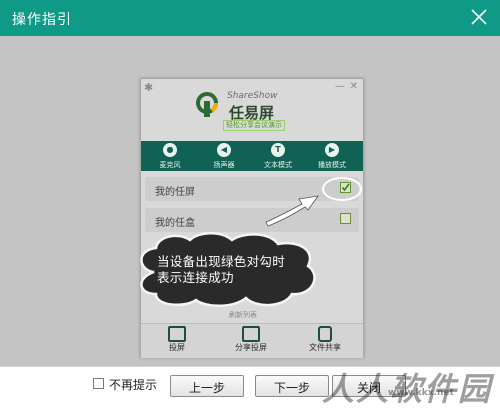 Image resolution: width=500 pixels, height=410 pixels. I want to click on callout-line-1: 当设备出现绿色对勾时, so click(221, 261).